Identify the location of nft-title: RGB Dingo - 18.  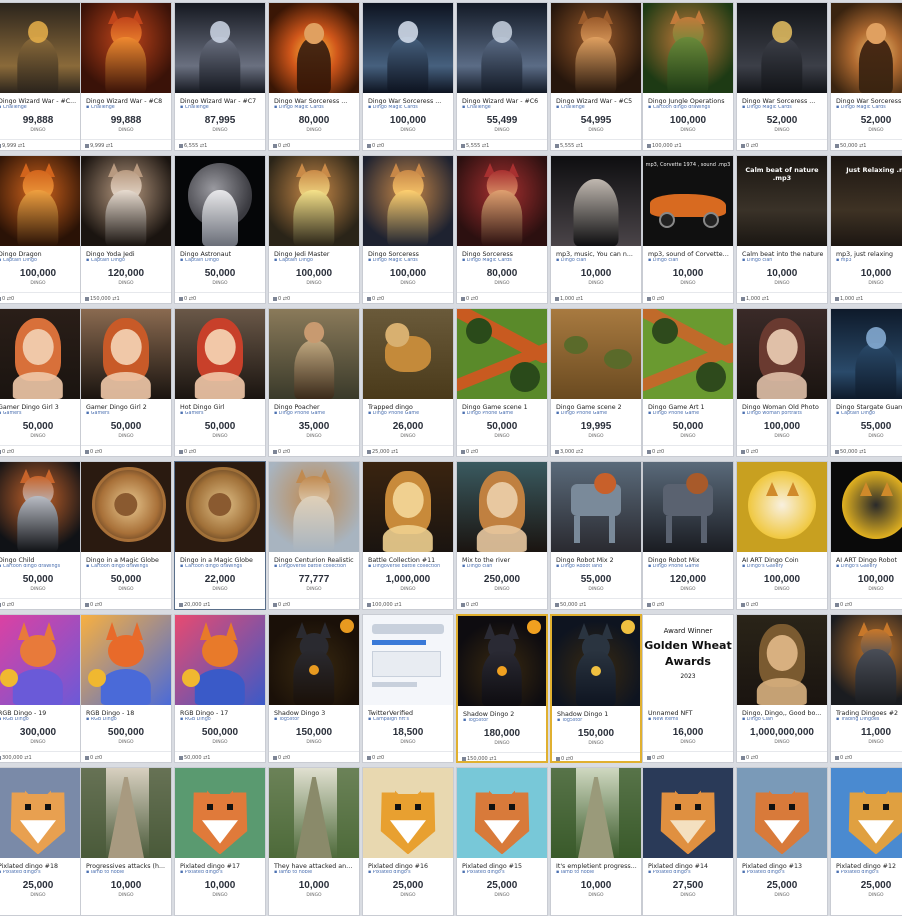
(127, 713).